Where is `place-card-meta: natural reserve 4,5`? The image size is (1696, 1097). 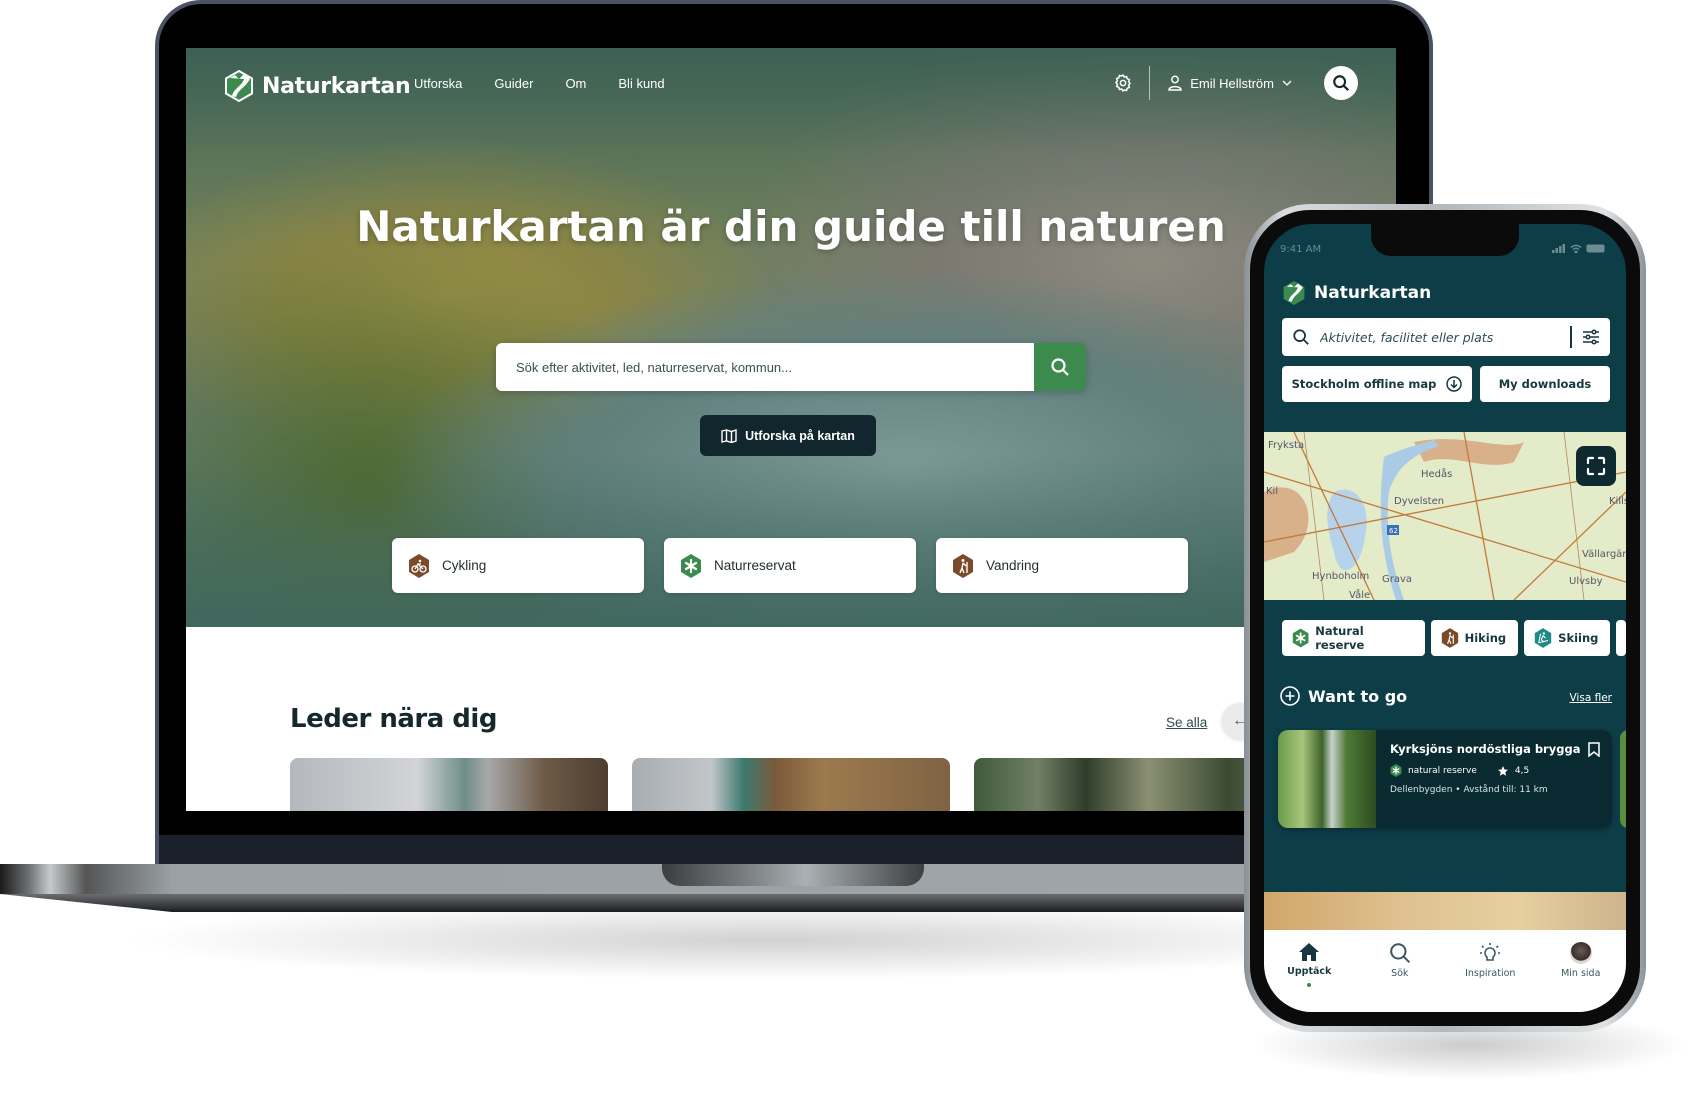
place-card-meta: natural reserve 4,5 is located at coordinates (1494, 770).